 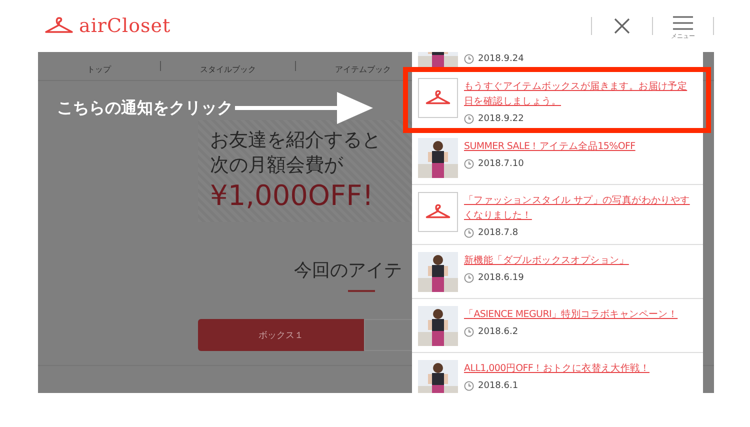 What do you see at coordinates (145, 108) in the screenshot?
I see `annotation-text: こちらの通知をクリック` at bounding box center [145, 108].